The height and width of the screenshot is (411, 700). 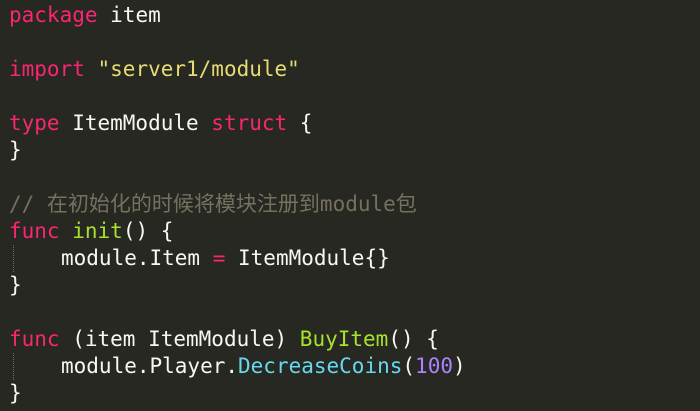 I want to click on code-line-4-empty, so click(x=350, y=96).